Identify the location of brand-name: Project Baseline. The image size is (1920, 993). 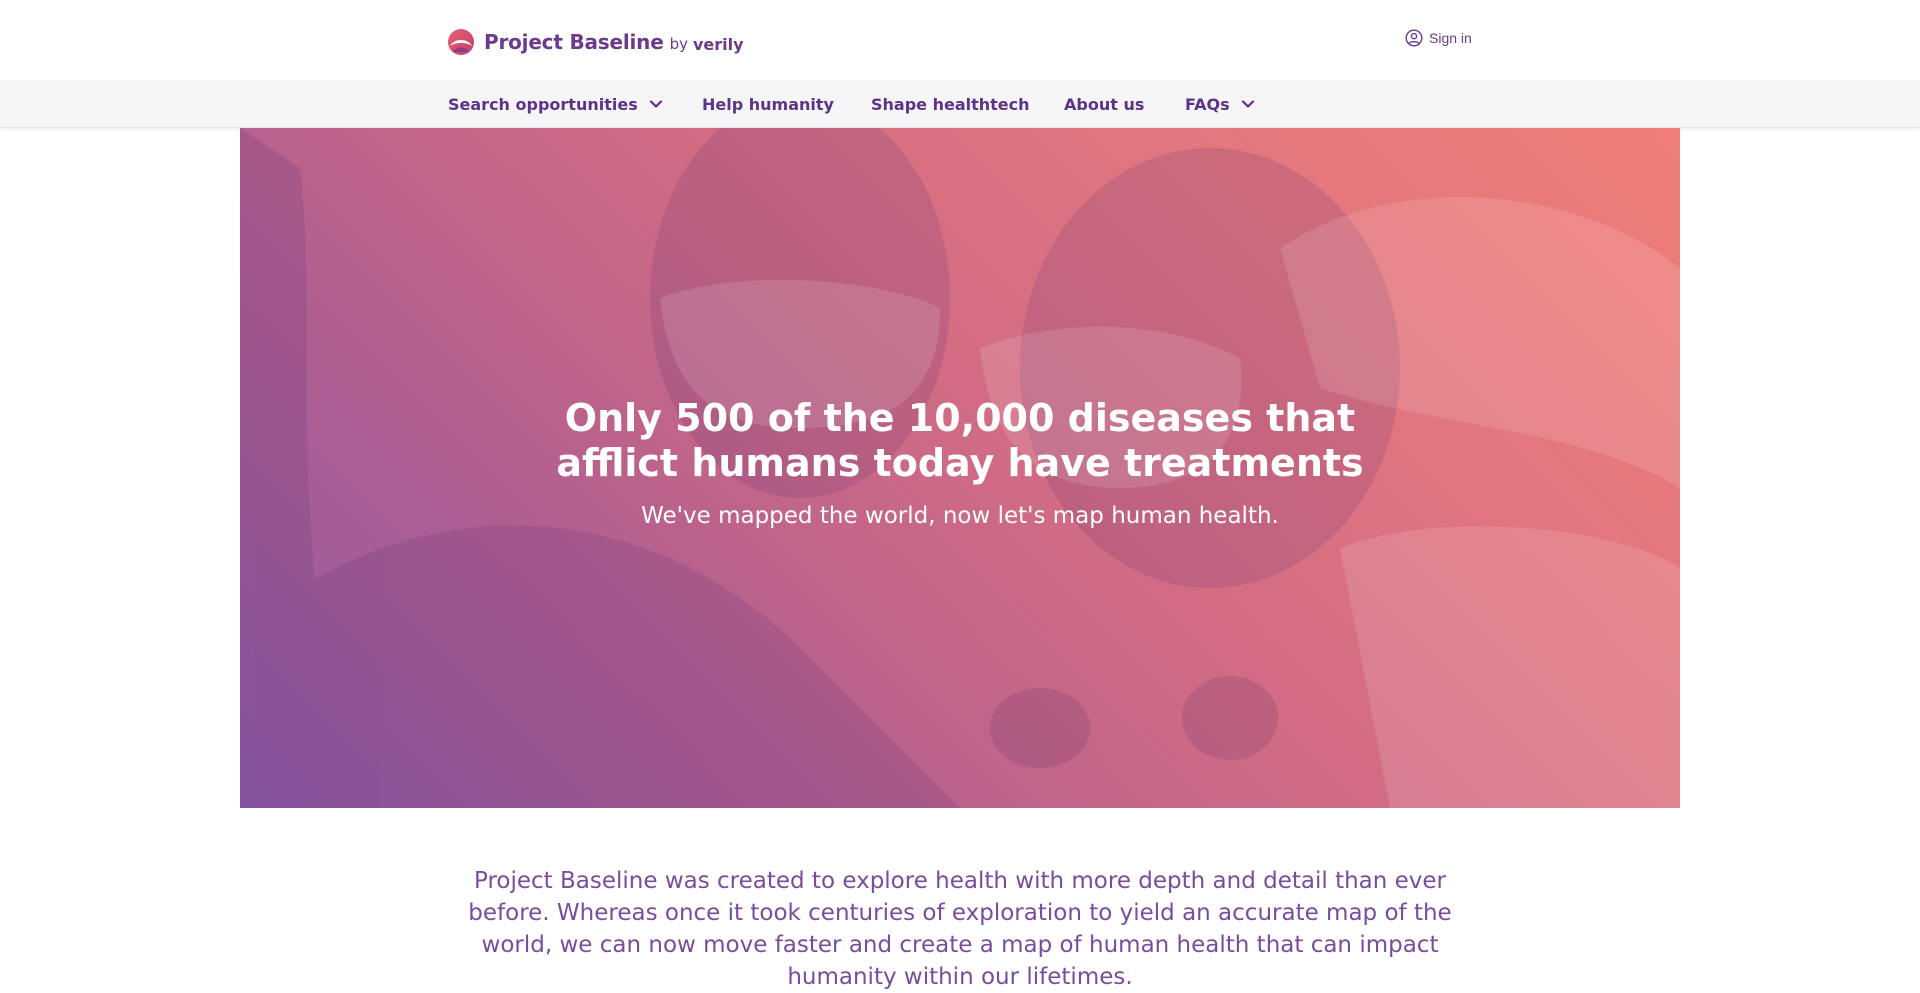
(574, 42).